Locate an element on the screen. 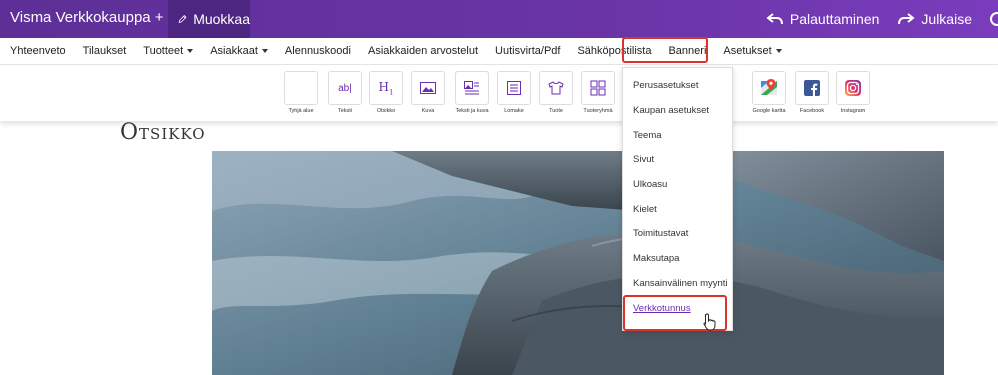 This screenshot has height=375, width=998. nav-item-tilaukset: Tilaukset is located at coordinates (105, 51).